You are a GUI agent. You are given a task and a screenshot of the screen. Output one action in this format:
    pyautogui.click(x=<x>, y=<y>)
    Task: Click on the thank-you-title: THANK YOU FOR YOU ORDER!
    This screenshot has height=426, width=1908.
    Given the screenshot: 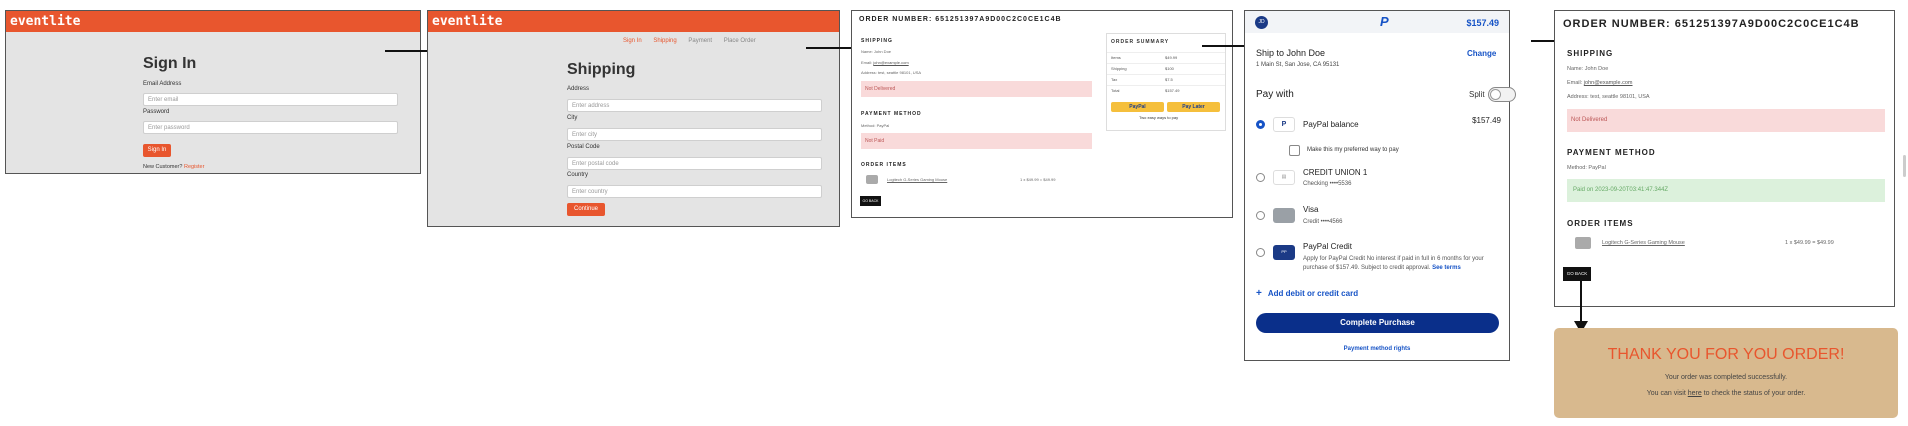 What is the action you would take?
    pyautogui.click(x=1726, y=354)
    